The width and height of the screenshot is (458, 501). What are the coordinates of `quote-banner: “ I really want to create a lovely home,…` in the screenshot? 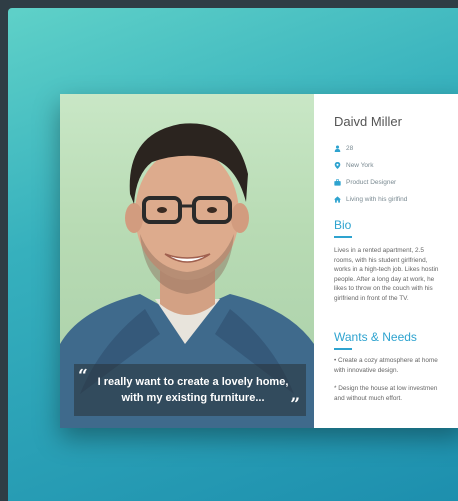 It's located at (190, 390).